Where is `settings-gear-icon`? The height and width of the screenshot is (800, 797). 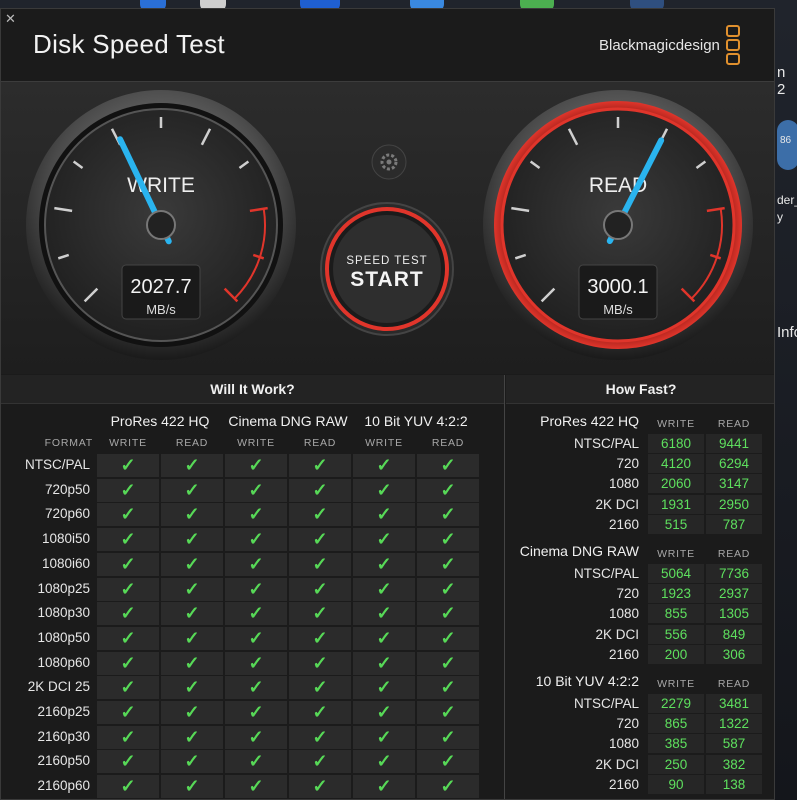
settings-gear-icon is located at coordinates (389, 162).